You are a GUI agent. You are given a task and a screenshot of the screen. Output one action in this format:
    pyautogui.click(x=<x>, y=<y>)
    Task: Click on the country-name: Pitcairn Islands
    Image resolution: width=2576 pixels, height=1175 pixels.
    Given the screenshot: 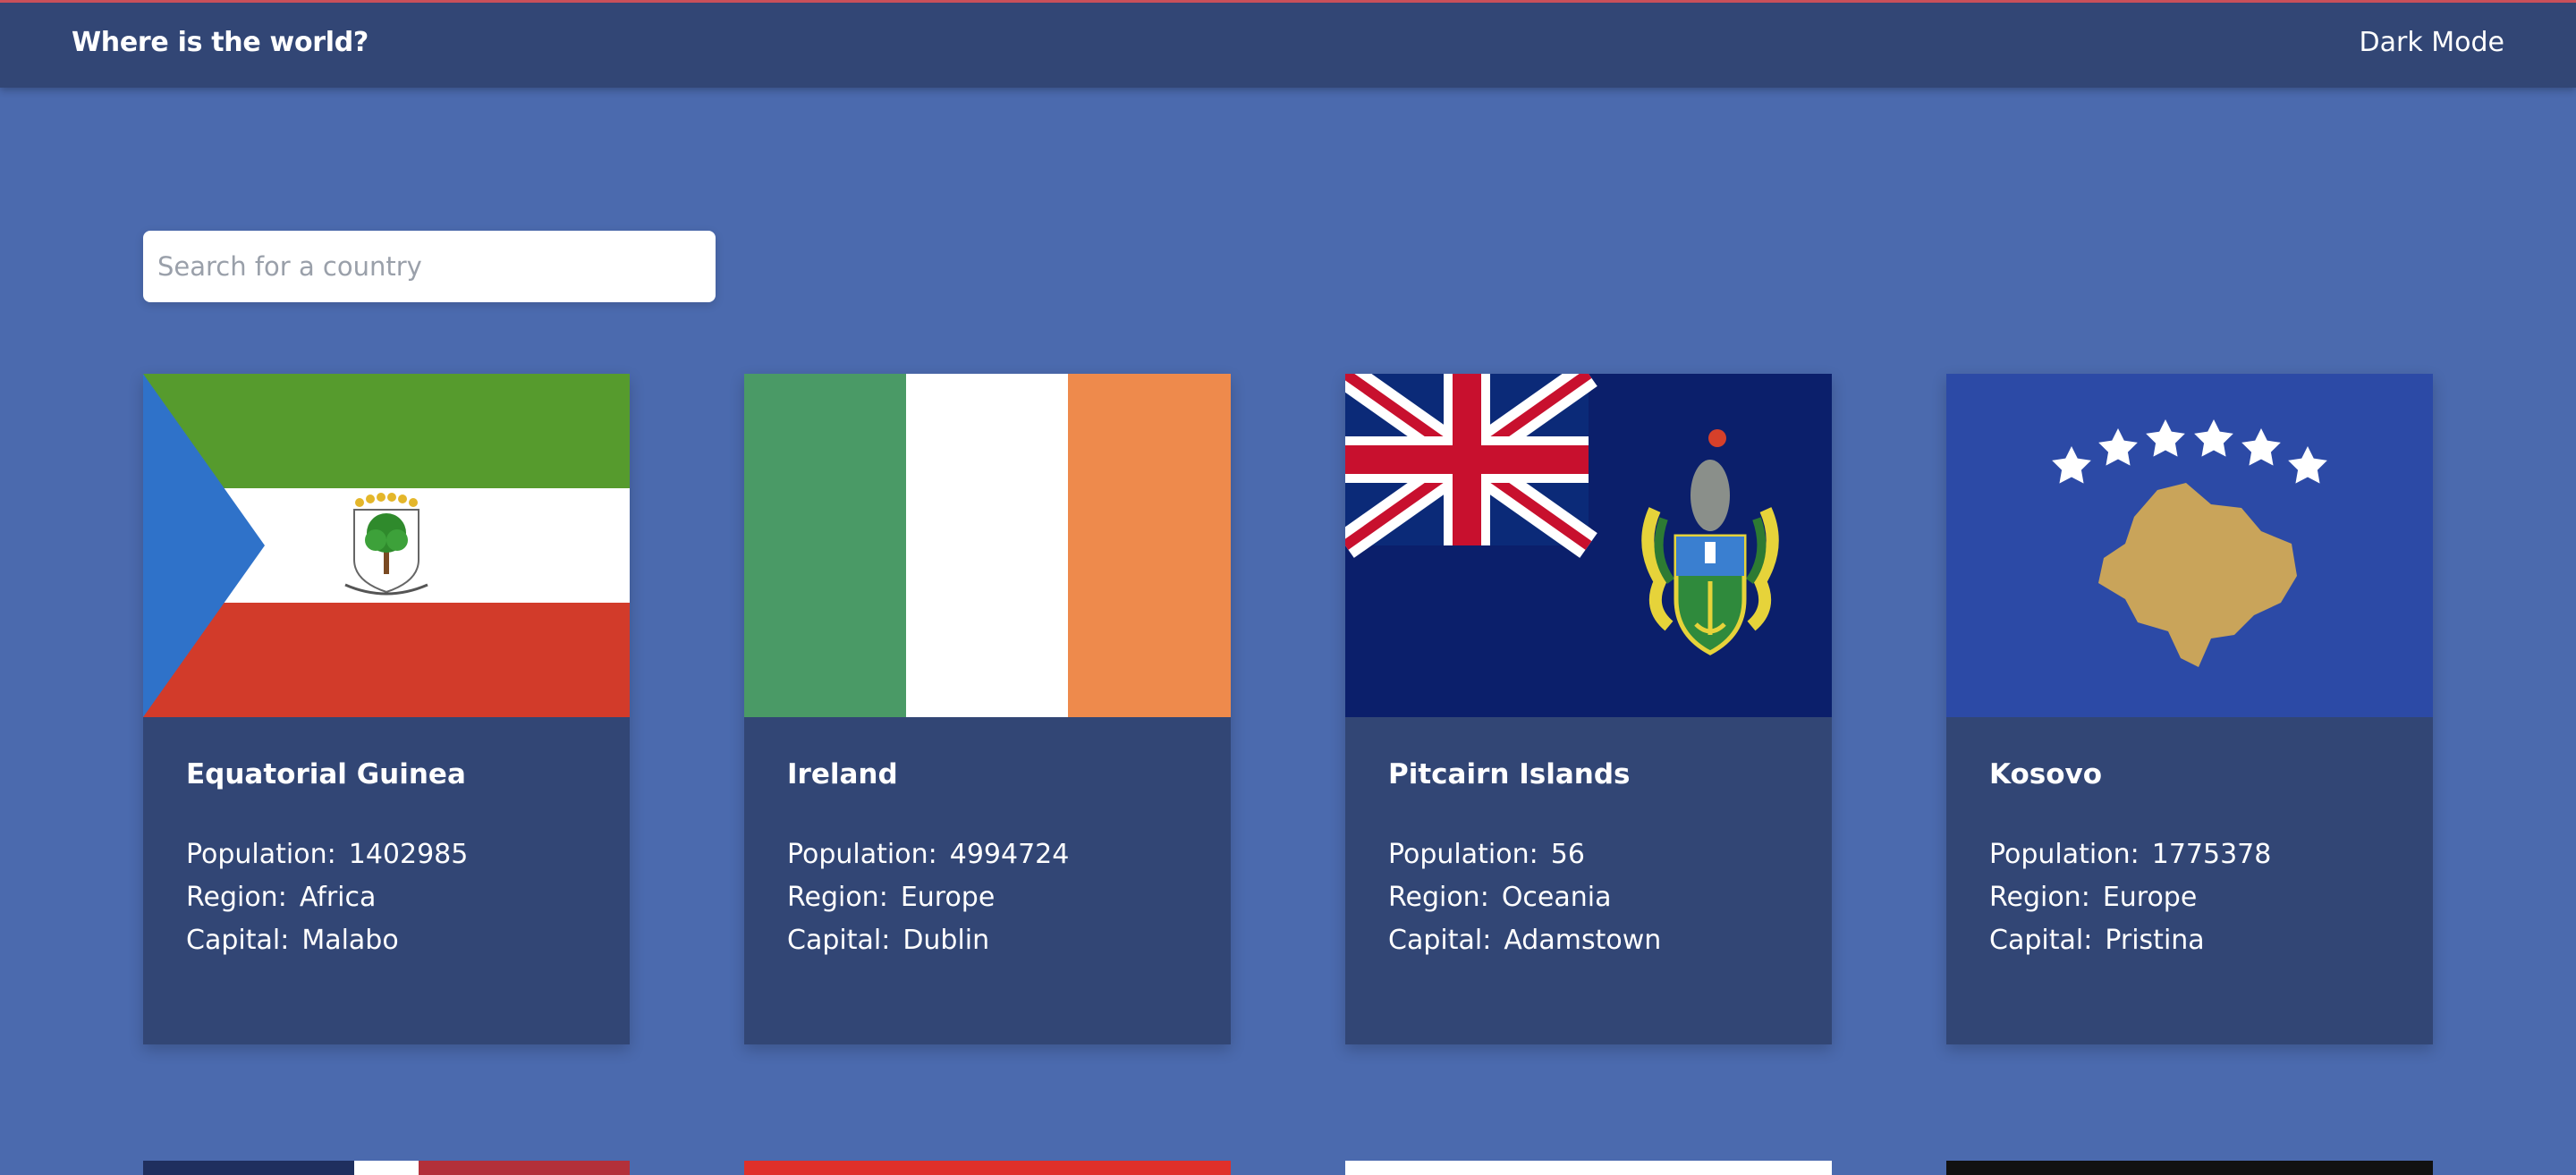 What is the action you would take?
    pyautogui.click(x=1509, y=774)
    